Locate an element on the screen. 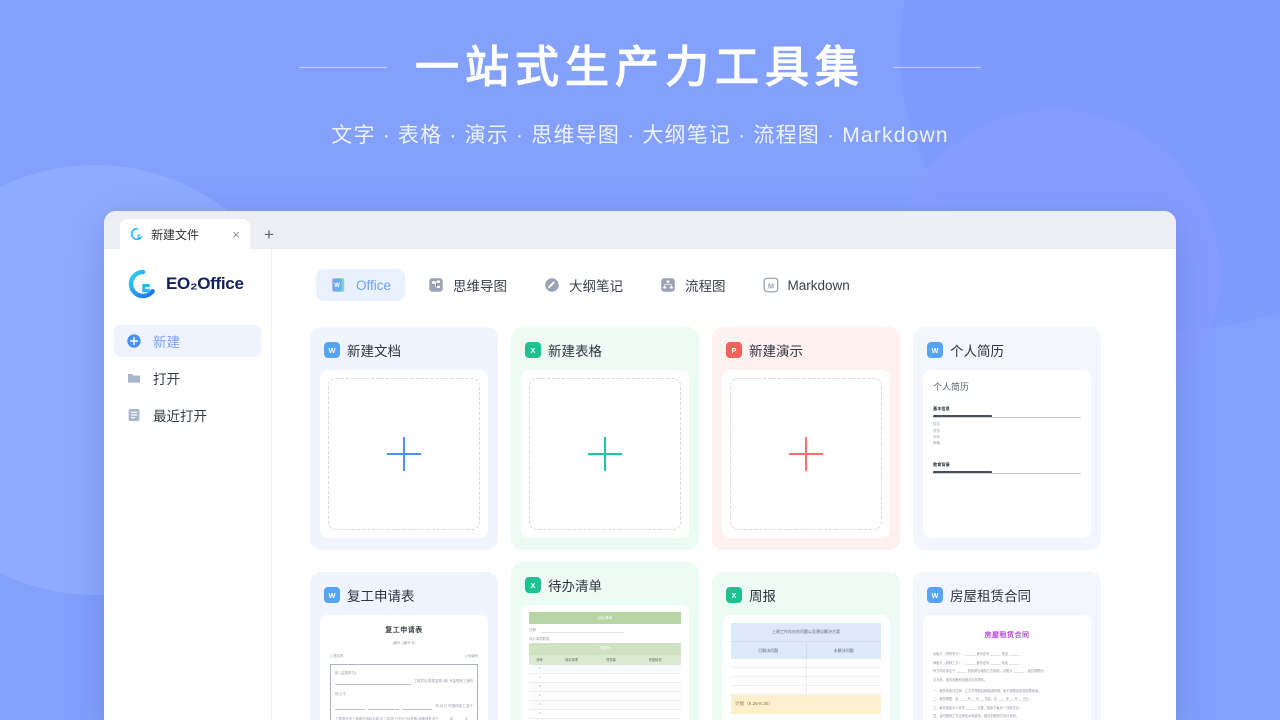  card-resume-template: W 个人简历 个人简历 基本信息 姓名: 学校: 手机: 邮箱: 教育背景 is located at coordinates (1007, 438).